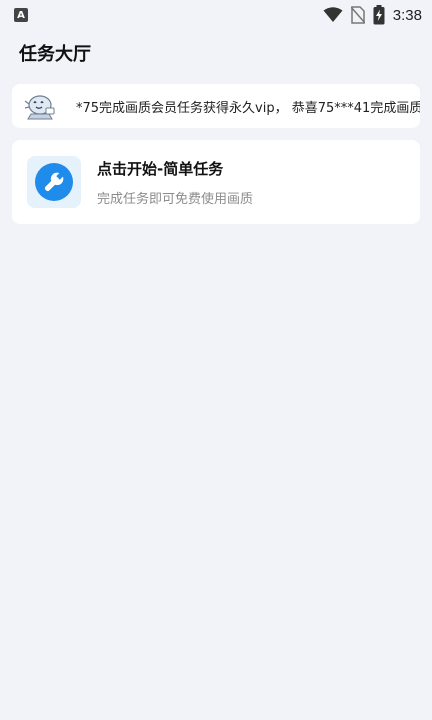 Image resolution: width=432 pixels, height=720 pixels. I want to click on no-sim-icon, so click(357, 15).